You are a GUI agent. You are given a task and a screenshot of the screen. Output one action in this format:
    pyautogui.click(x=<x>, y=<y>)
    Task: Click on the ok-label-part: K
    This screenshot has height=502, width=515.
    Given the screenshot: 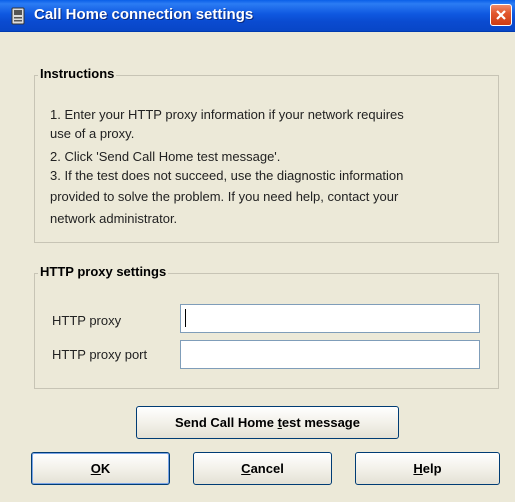 What is the action you would take?
    pyautogui.click(x=105, y=468)
    